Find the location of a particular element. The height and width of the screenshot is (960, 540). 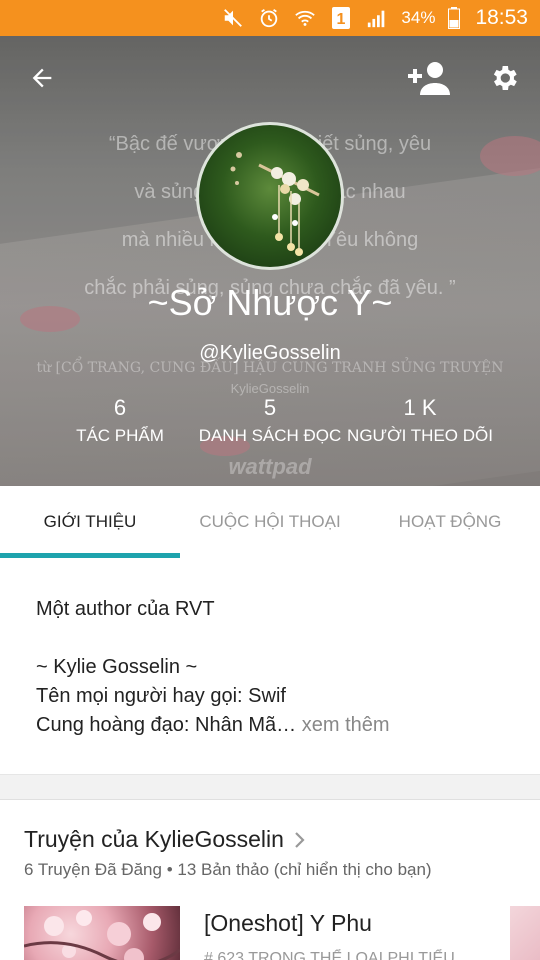

battery-icon is located at coordinates (454, 18).